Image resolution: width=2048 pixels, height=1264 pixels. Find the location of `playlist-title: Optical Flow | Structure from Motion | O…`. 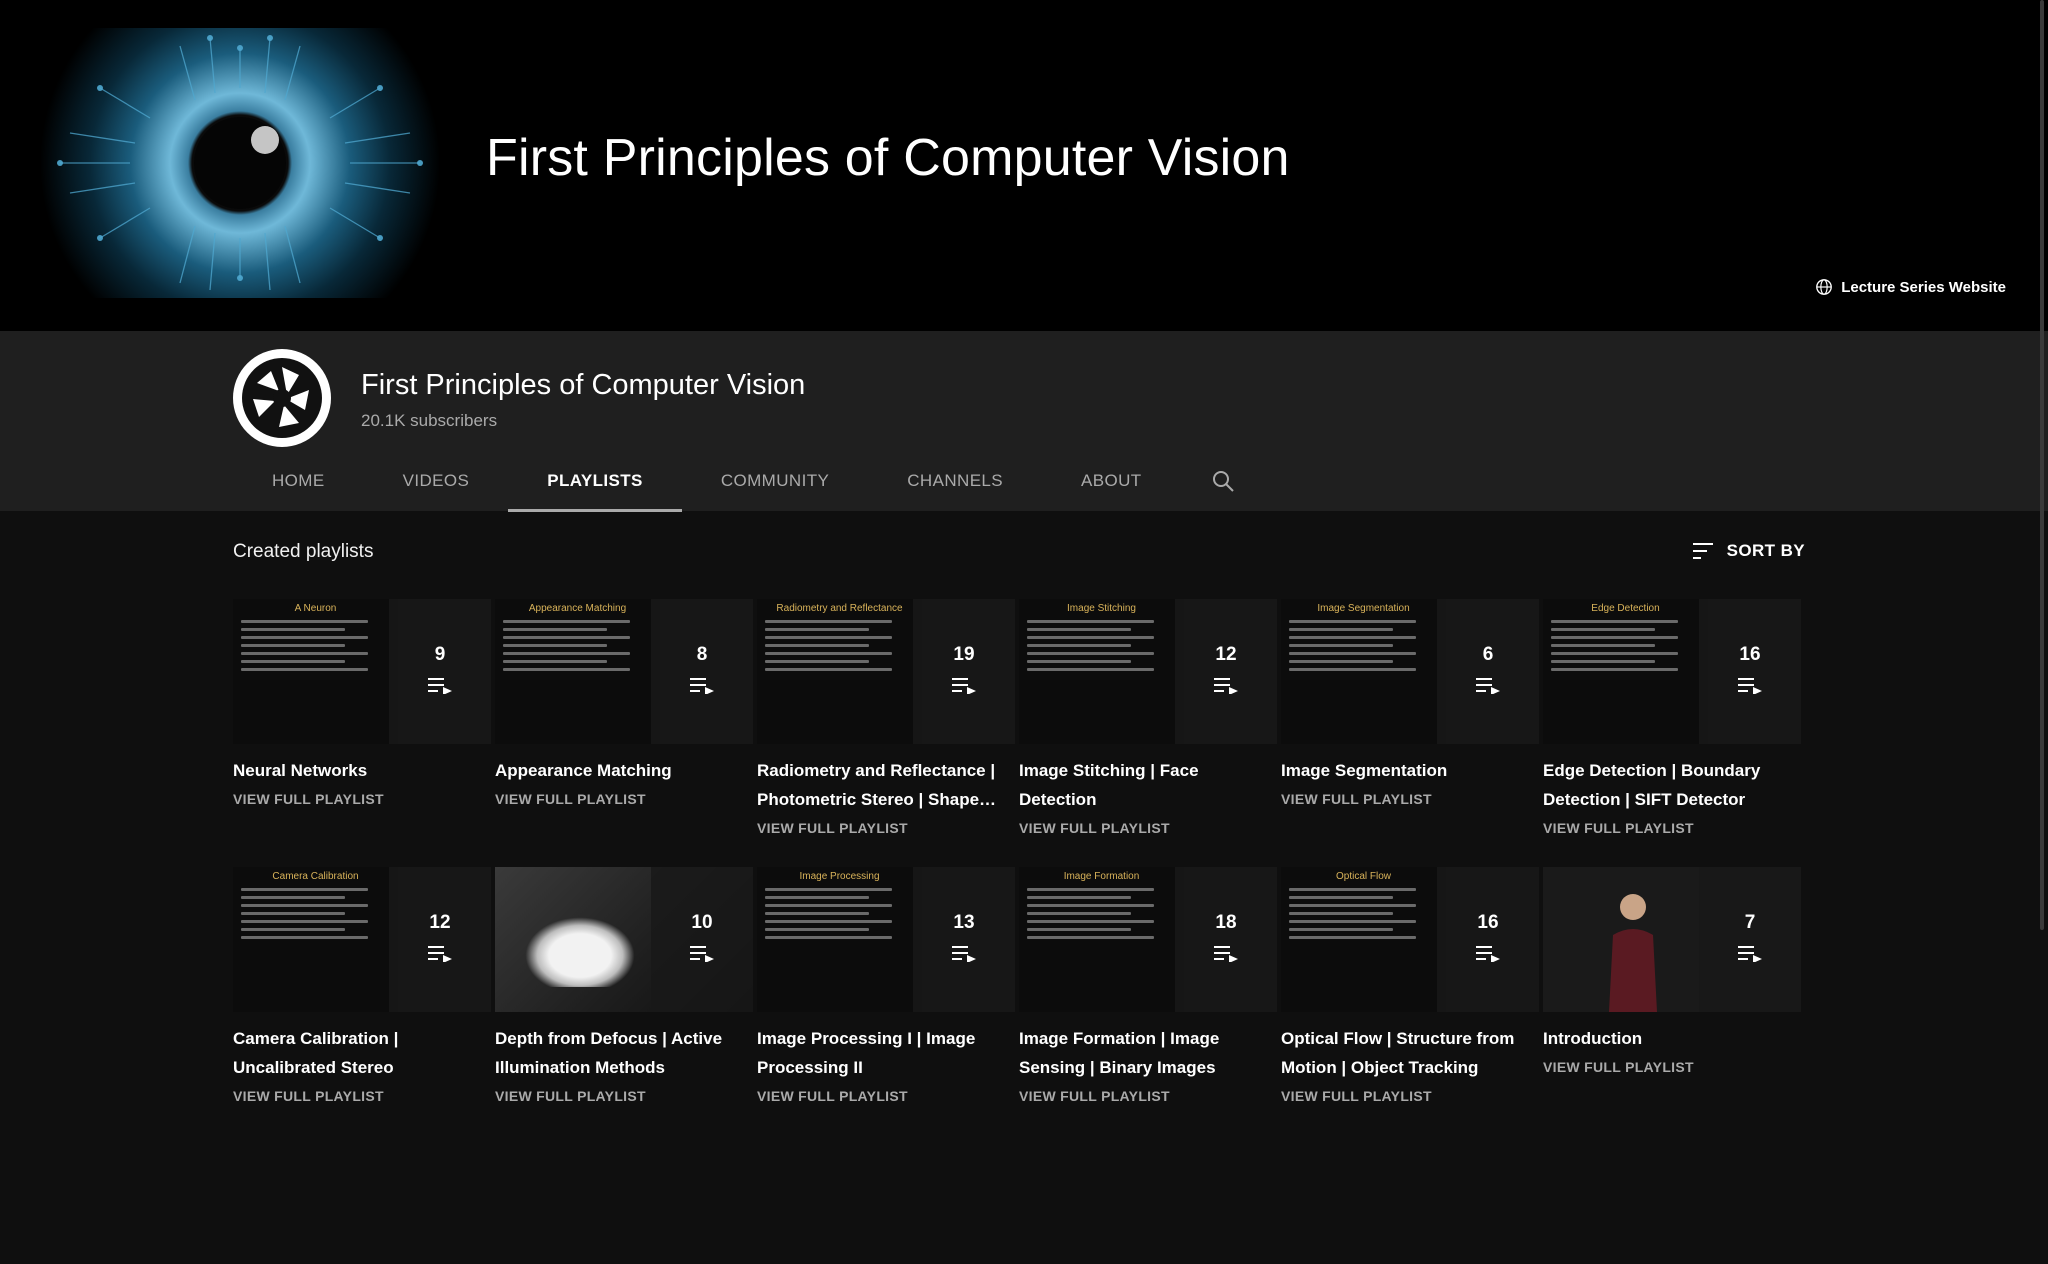

playlist-title: Optical Flow | Structure from Motion | O… is located at coordinates (1410, 1053).